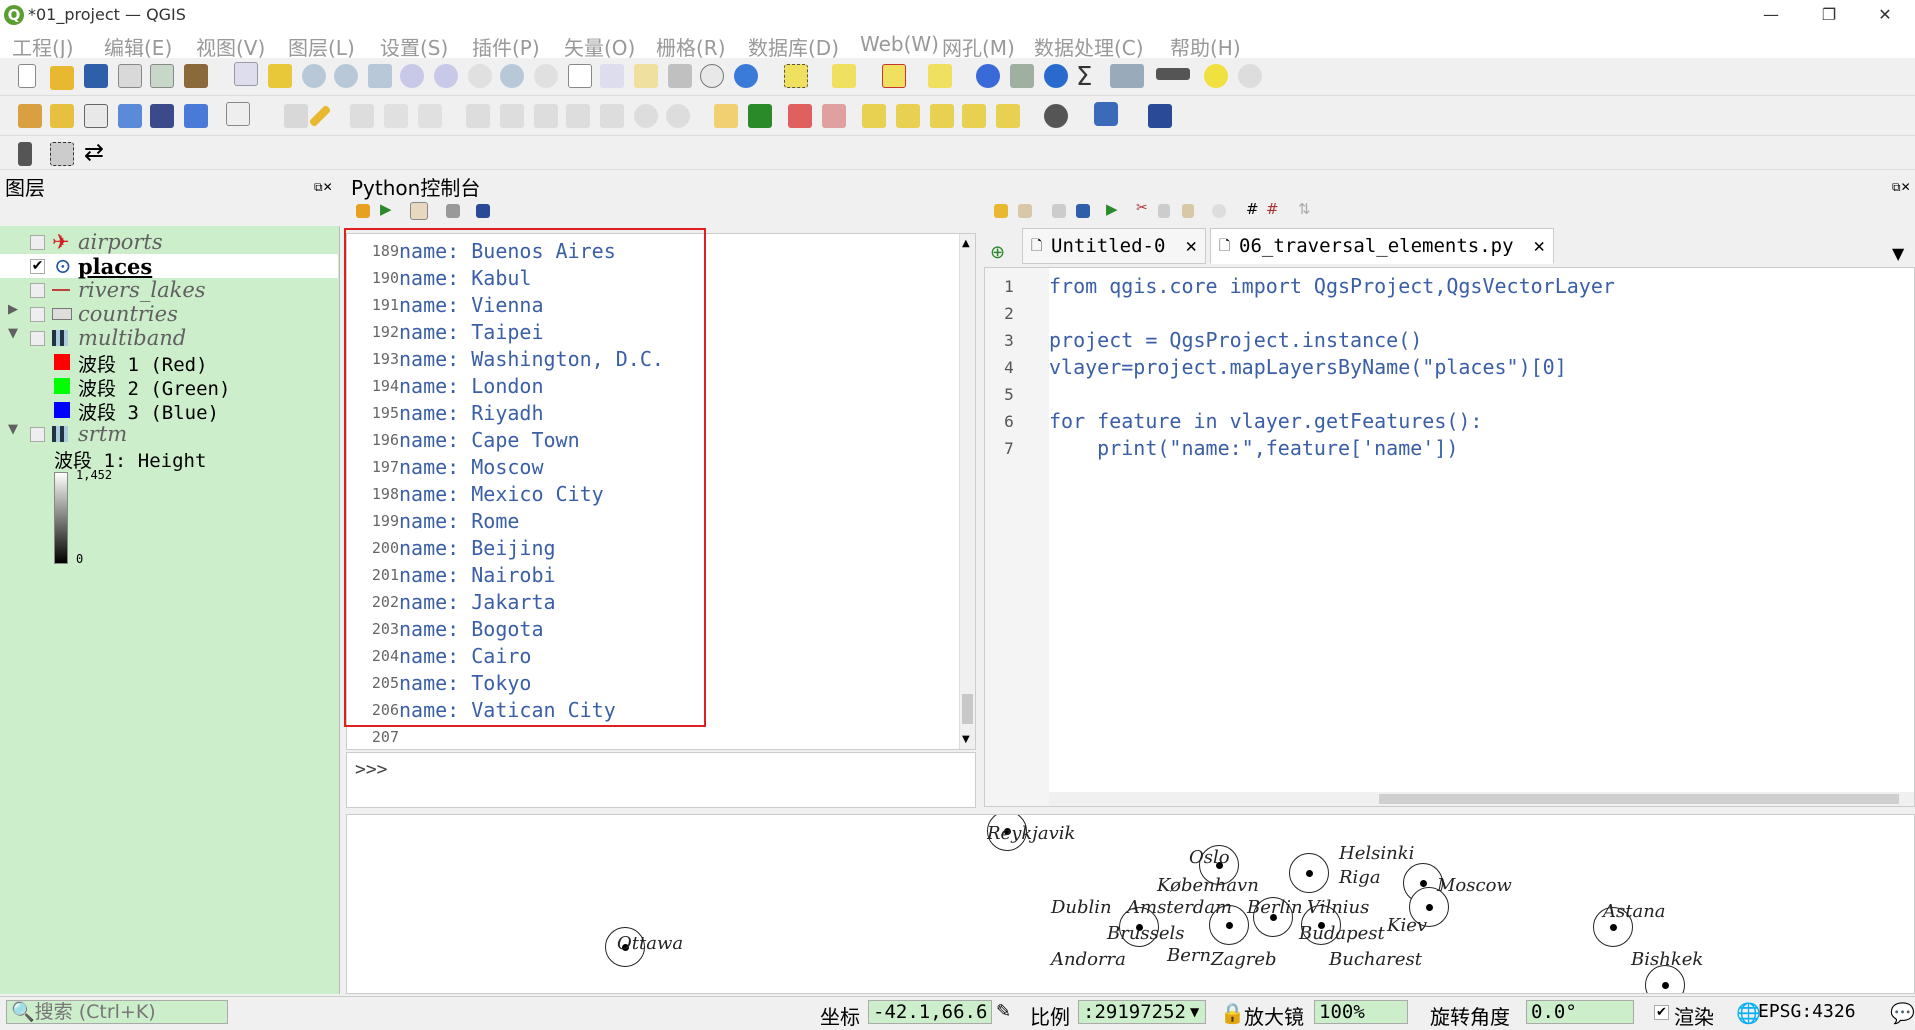 This screenshot has height=1030, width=1915. I want to click on zoom-full-icon, so click(380, 76).